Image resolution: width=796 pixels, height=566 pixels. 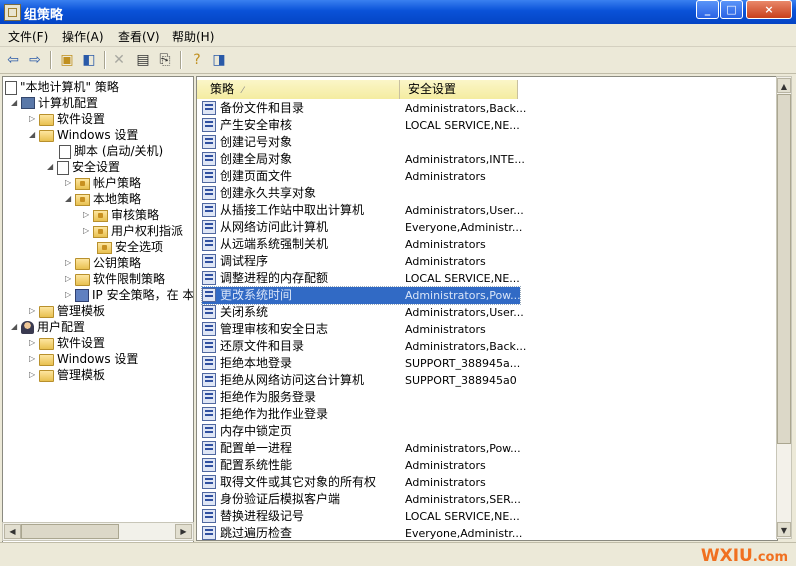 I want to click on tree-root: "本地计算机" 策略, so click(x=62, y=87).